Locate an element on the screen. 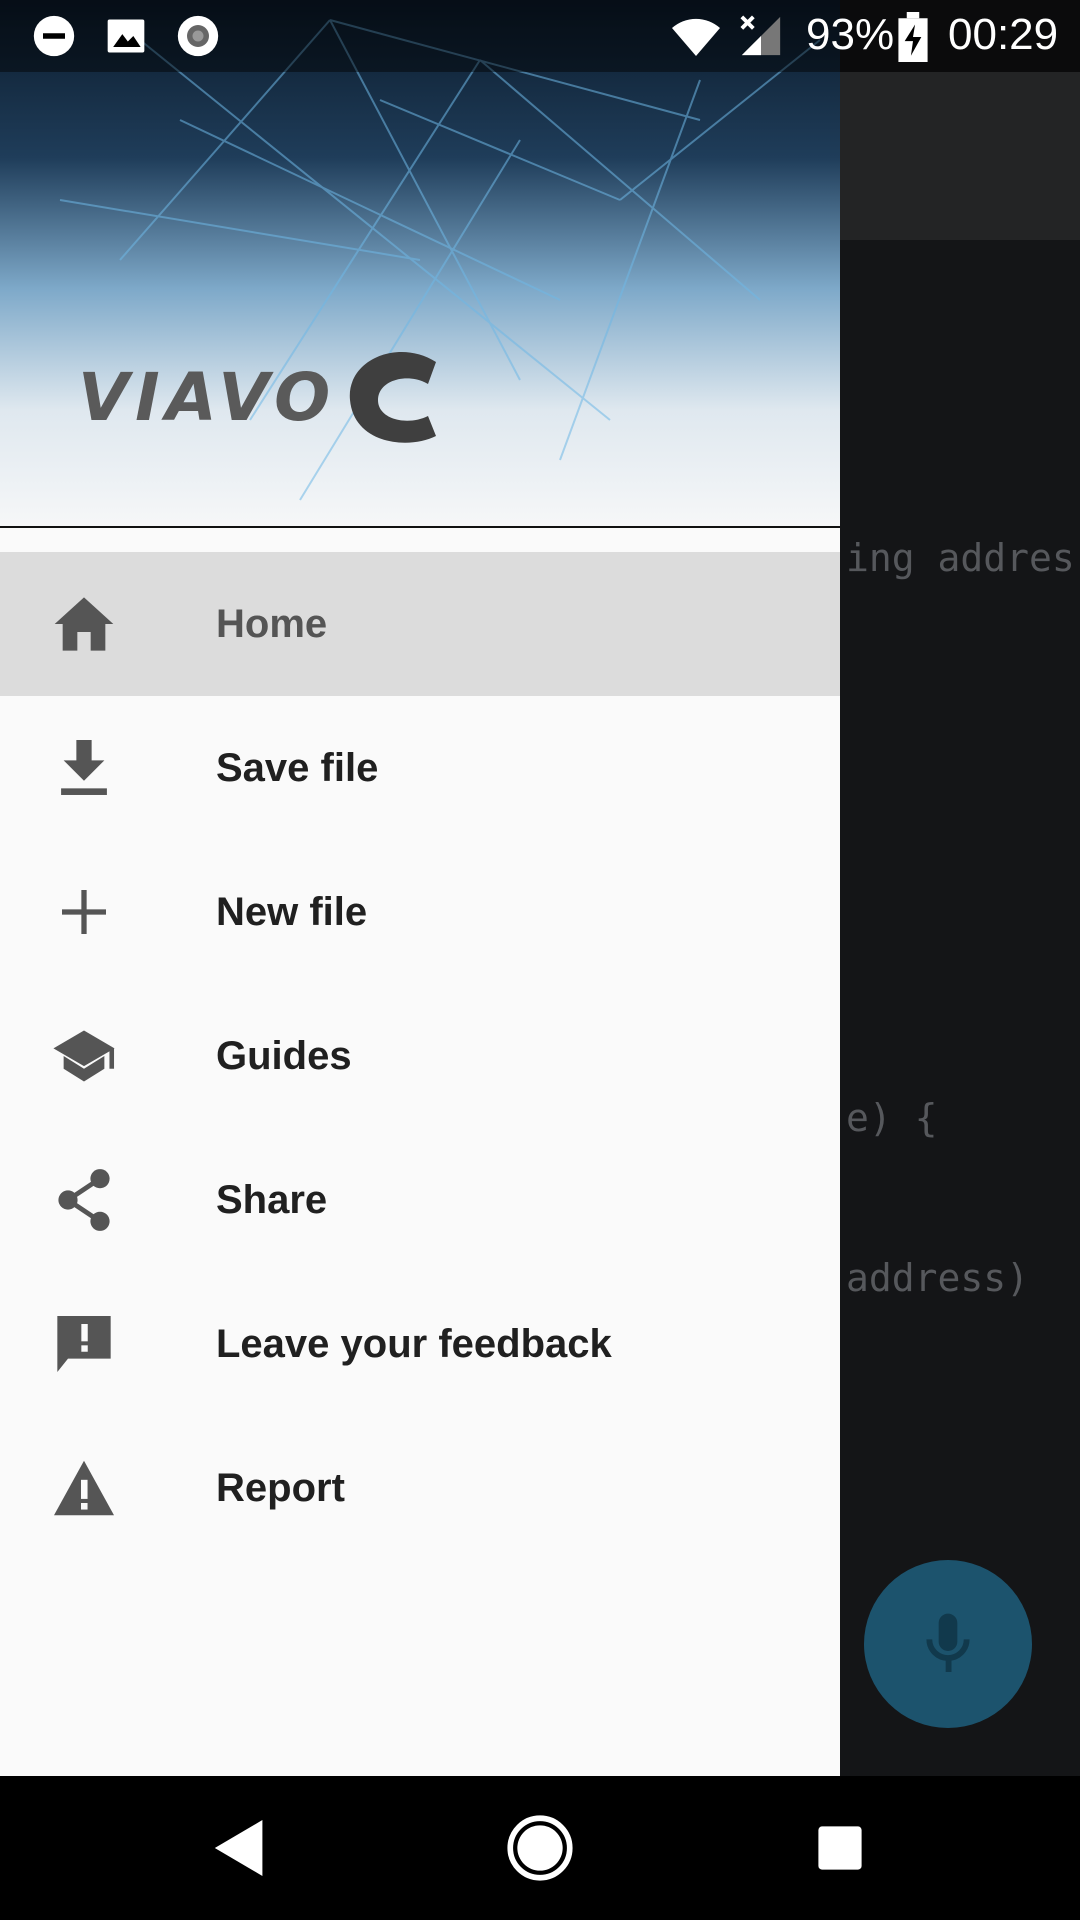 The height and width of the screenshot is (1920, 1080). menu-item-new-file: New file is located at coordinates (420, 912).